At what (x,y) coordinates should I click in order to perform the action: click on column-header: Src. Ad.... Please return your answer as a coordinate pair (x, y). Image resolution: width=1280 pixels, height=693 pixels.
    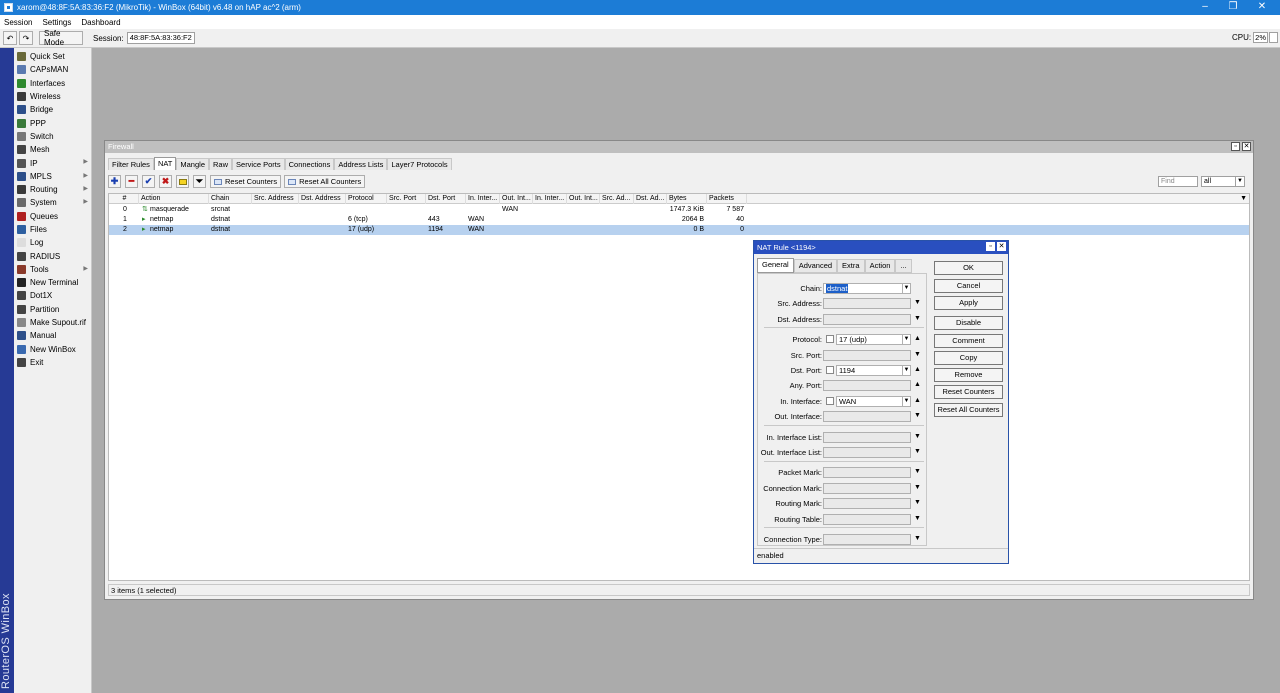
    Looking at the image, I should click on (617, 199).